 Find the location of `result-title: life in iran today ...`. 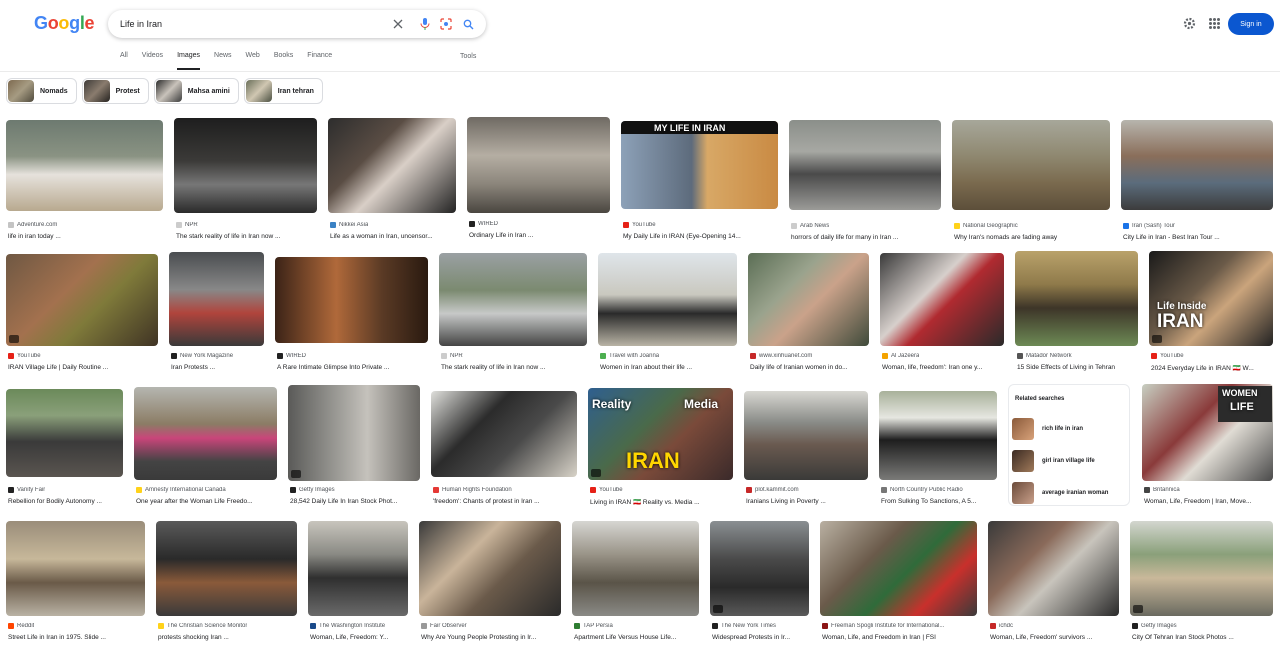

result-title: life in iran today ... is located at coordinates (85, 236).